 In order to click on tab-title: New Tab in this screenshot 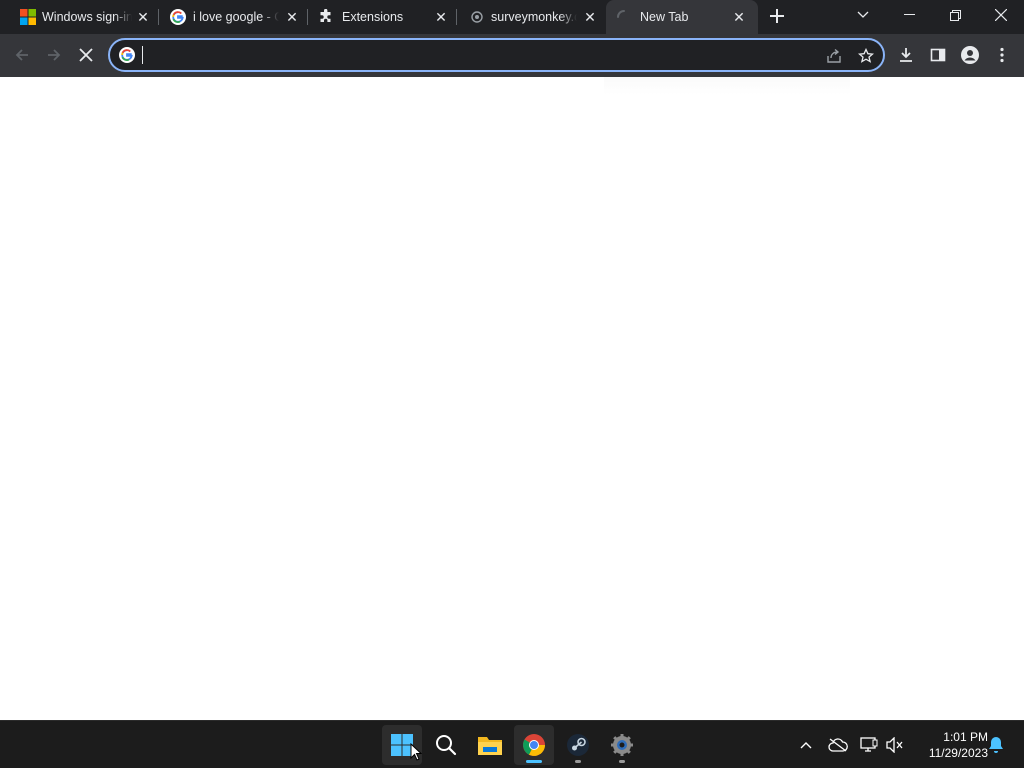, I will do `click(664, 17)`.